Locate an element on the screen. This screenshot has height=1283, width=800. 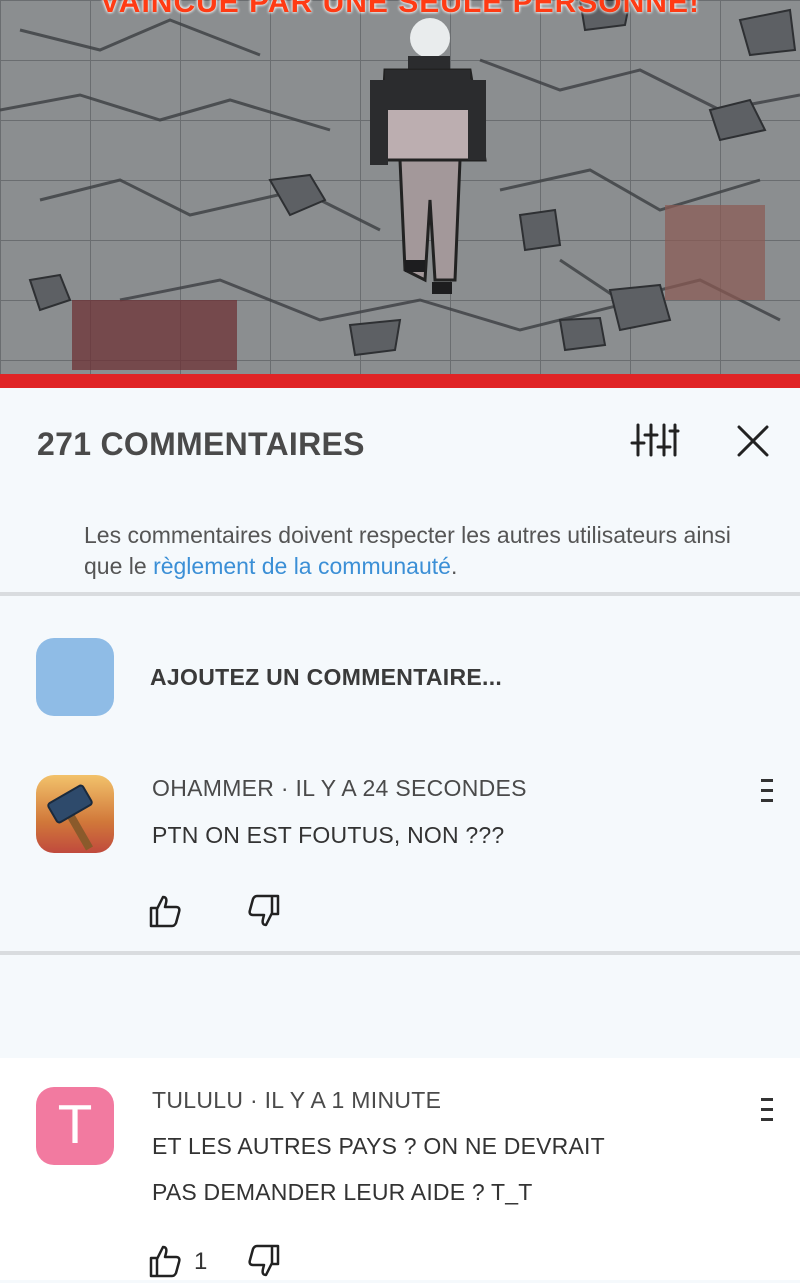
current-user-avatar is located at coordinates (75, 677).